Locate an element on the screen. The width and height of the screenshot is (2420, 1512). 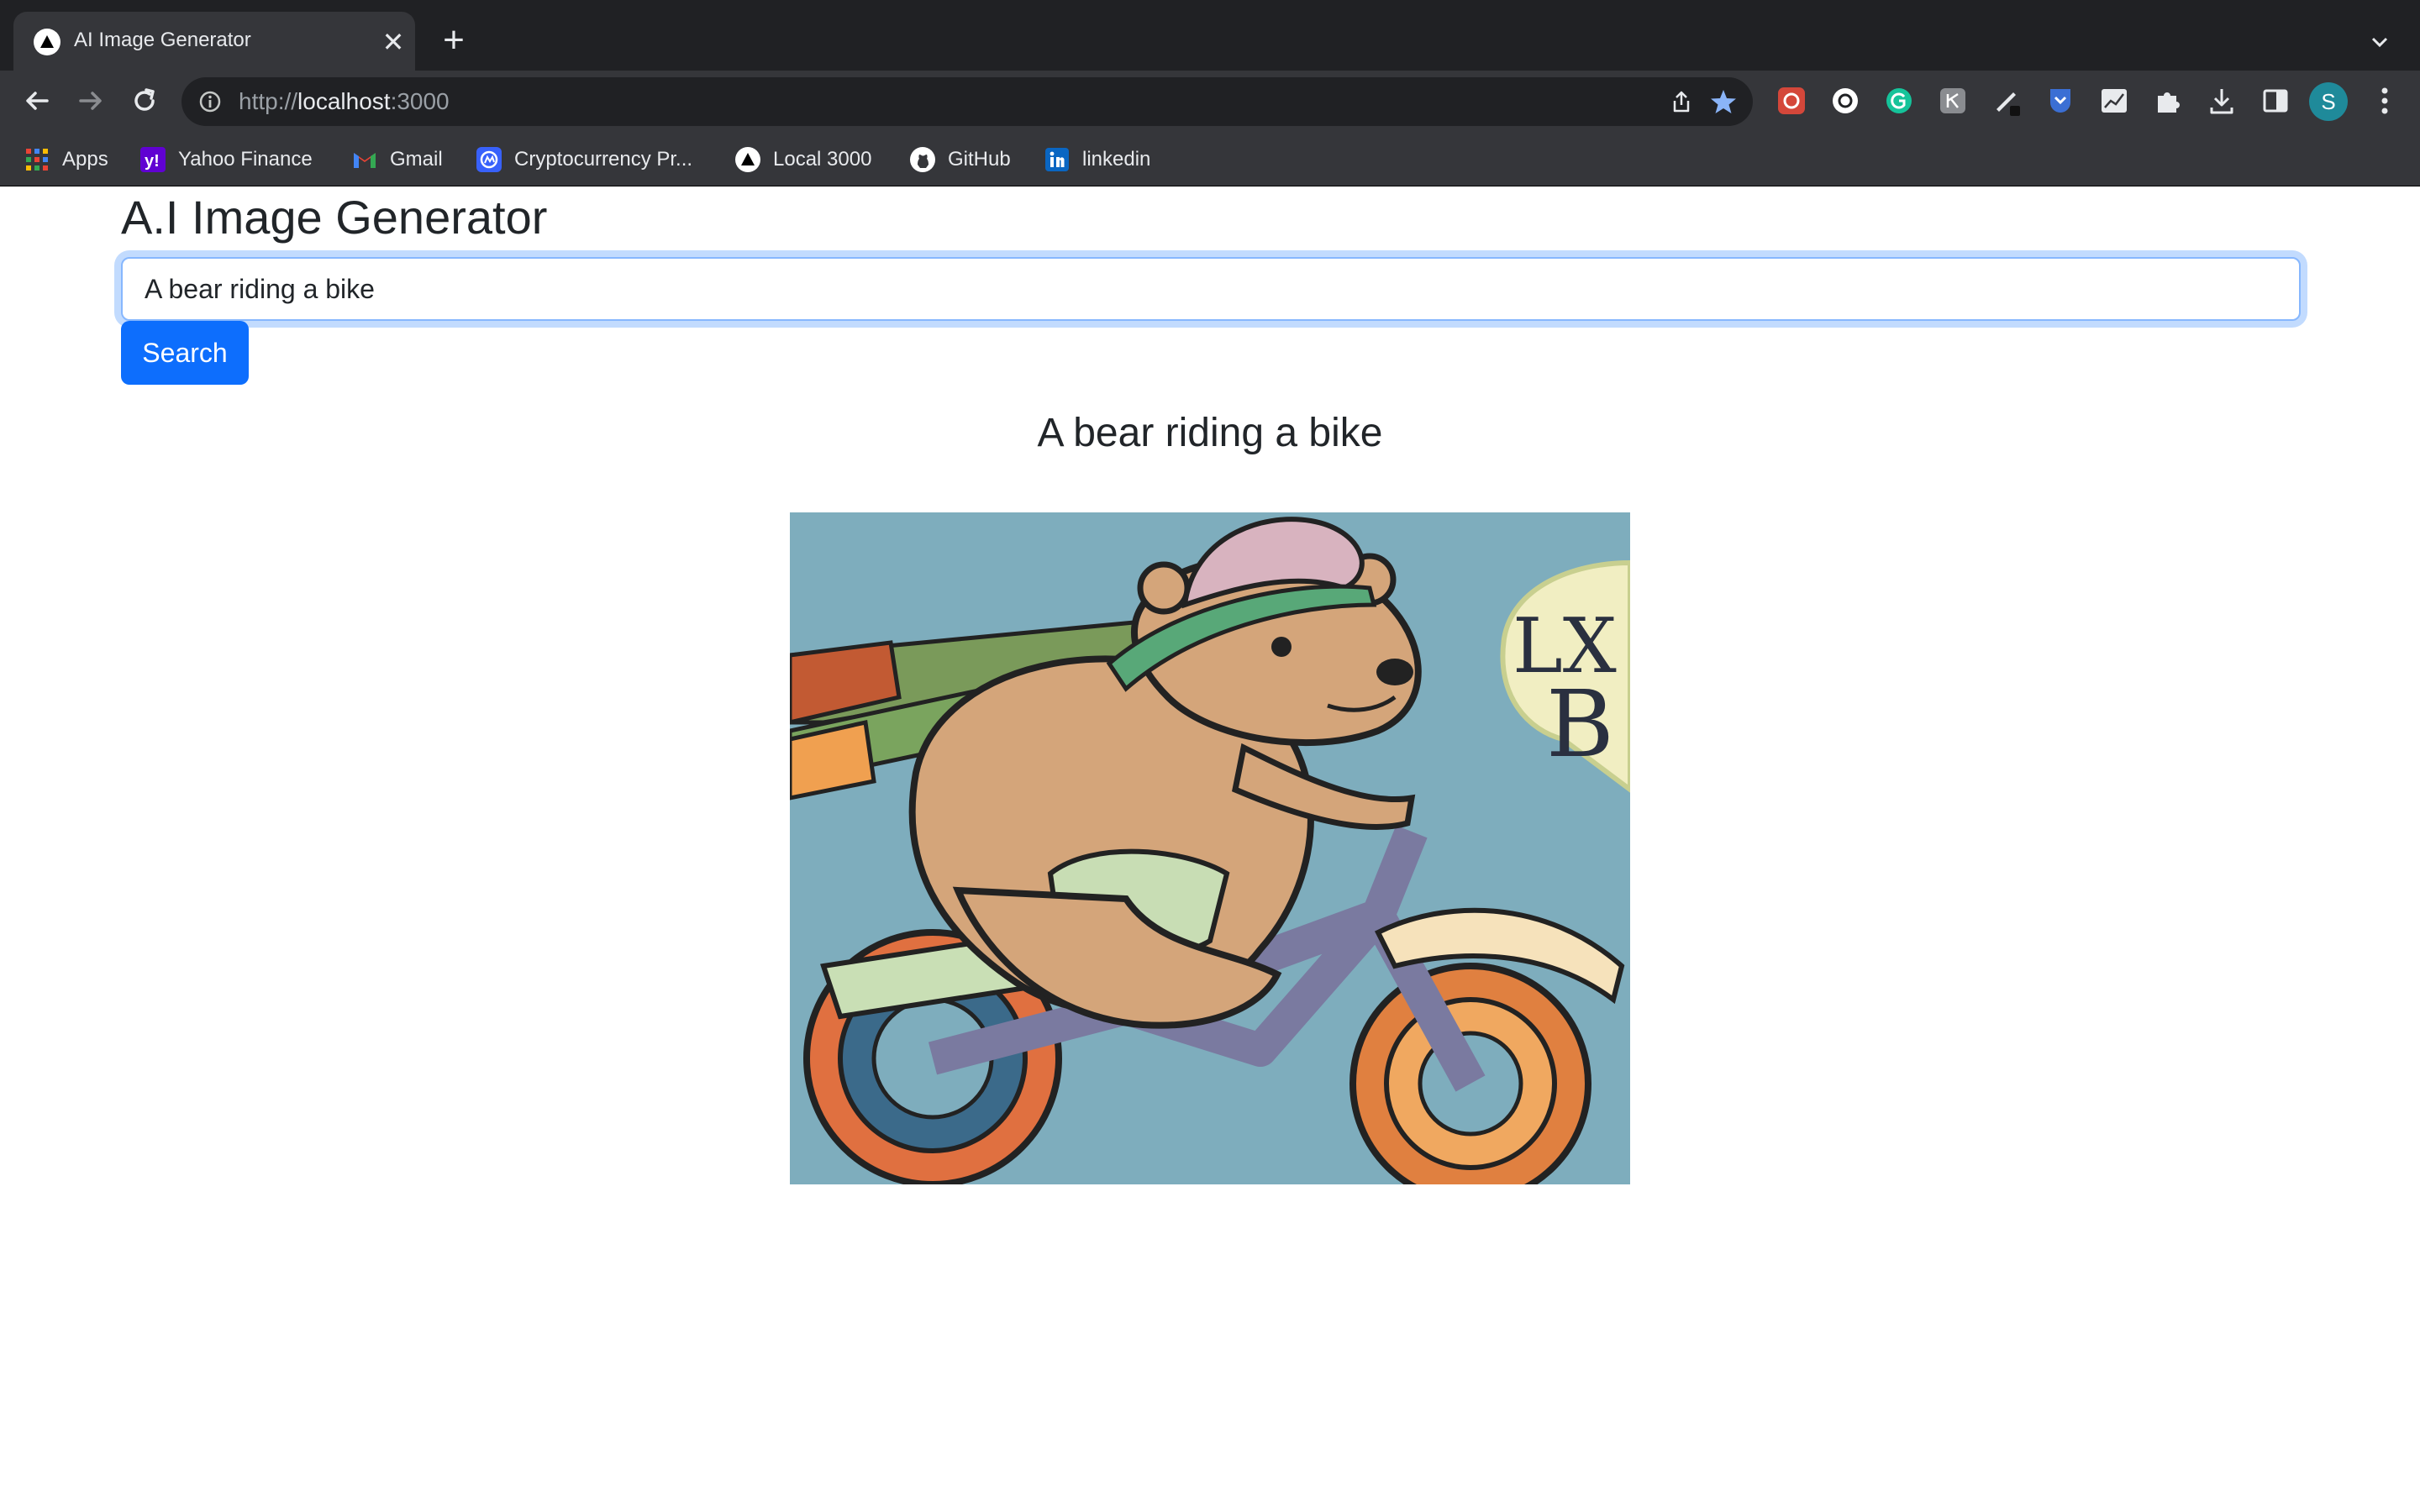
bookmark-label: linkedin is located at coordinates (1116, 159).